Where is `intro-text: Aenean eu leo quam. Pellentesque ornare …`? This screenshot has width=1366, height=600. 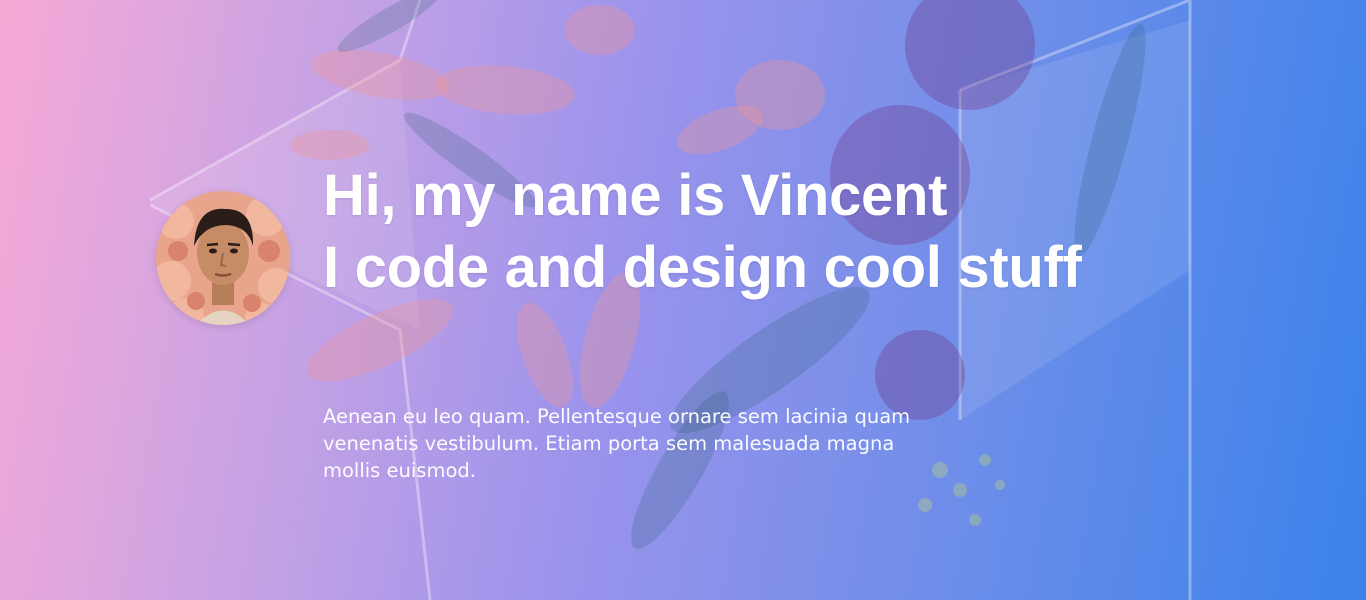
intro-text: Aenean eu leo quam. Pellentesque ornare … is located at coordinates (617, 443).